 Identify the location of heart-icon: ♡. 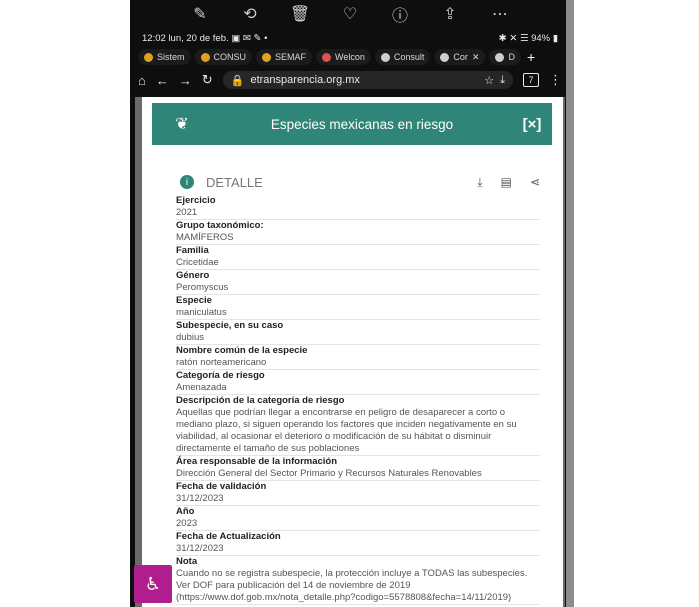
(350, 14).